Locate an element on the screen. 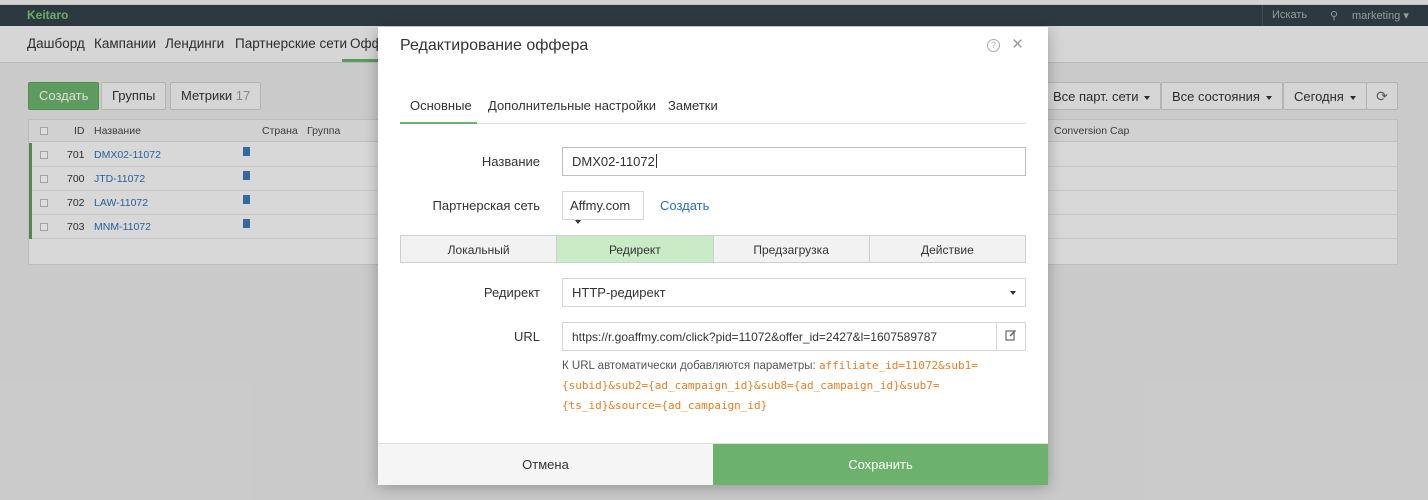 The height and width of the screenshot is (500, 1428). affiliate-network-value: Affmy.com is located at coordinates (600, 205).